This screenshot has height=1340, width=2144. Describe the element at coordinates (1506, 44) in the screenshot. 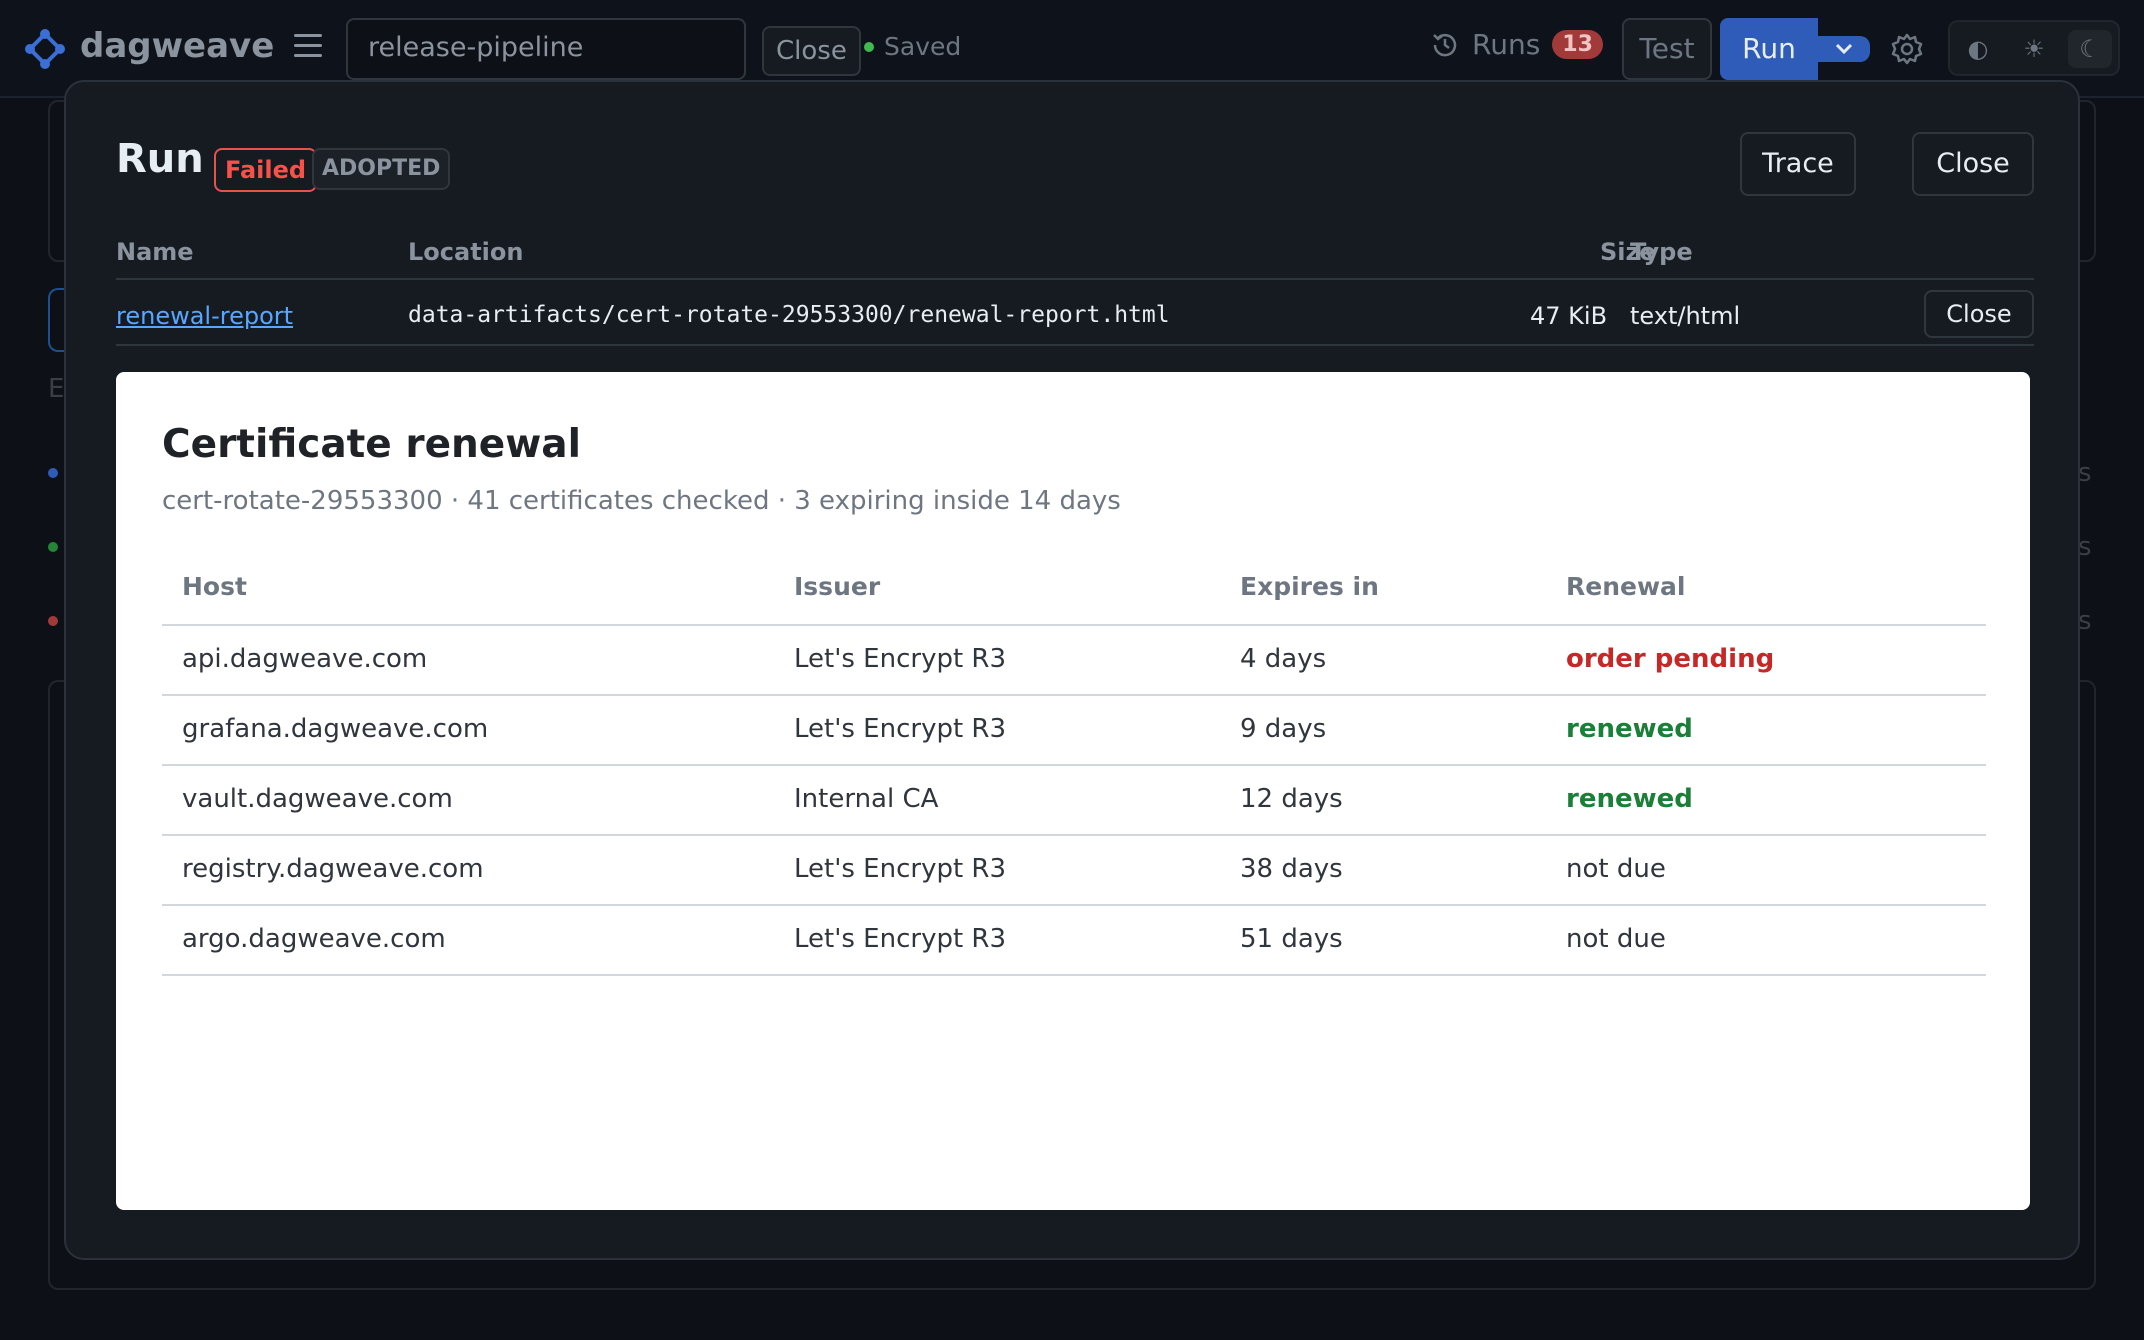

I see `runs-label: Runs` at that location.